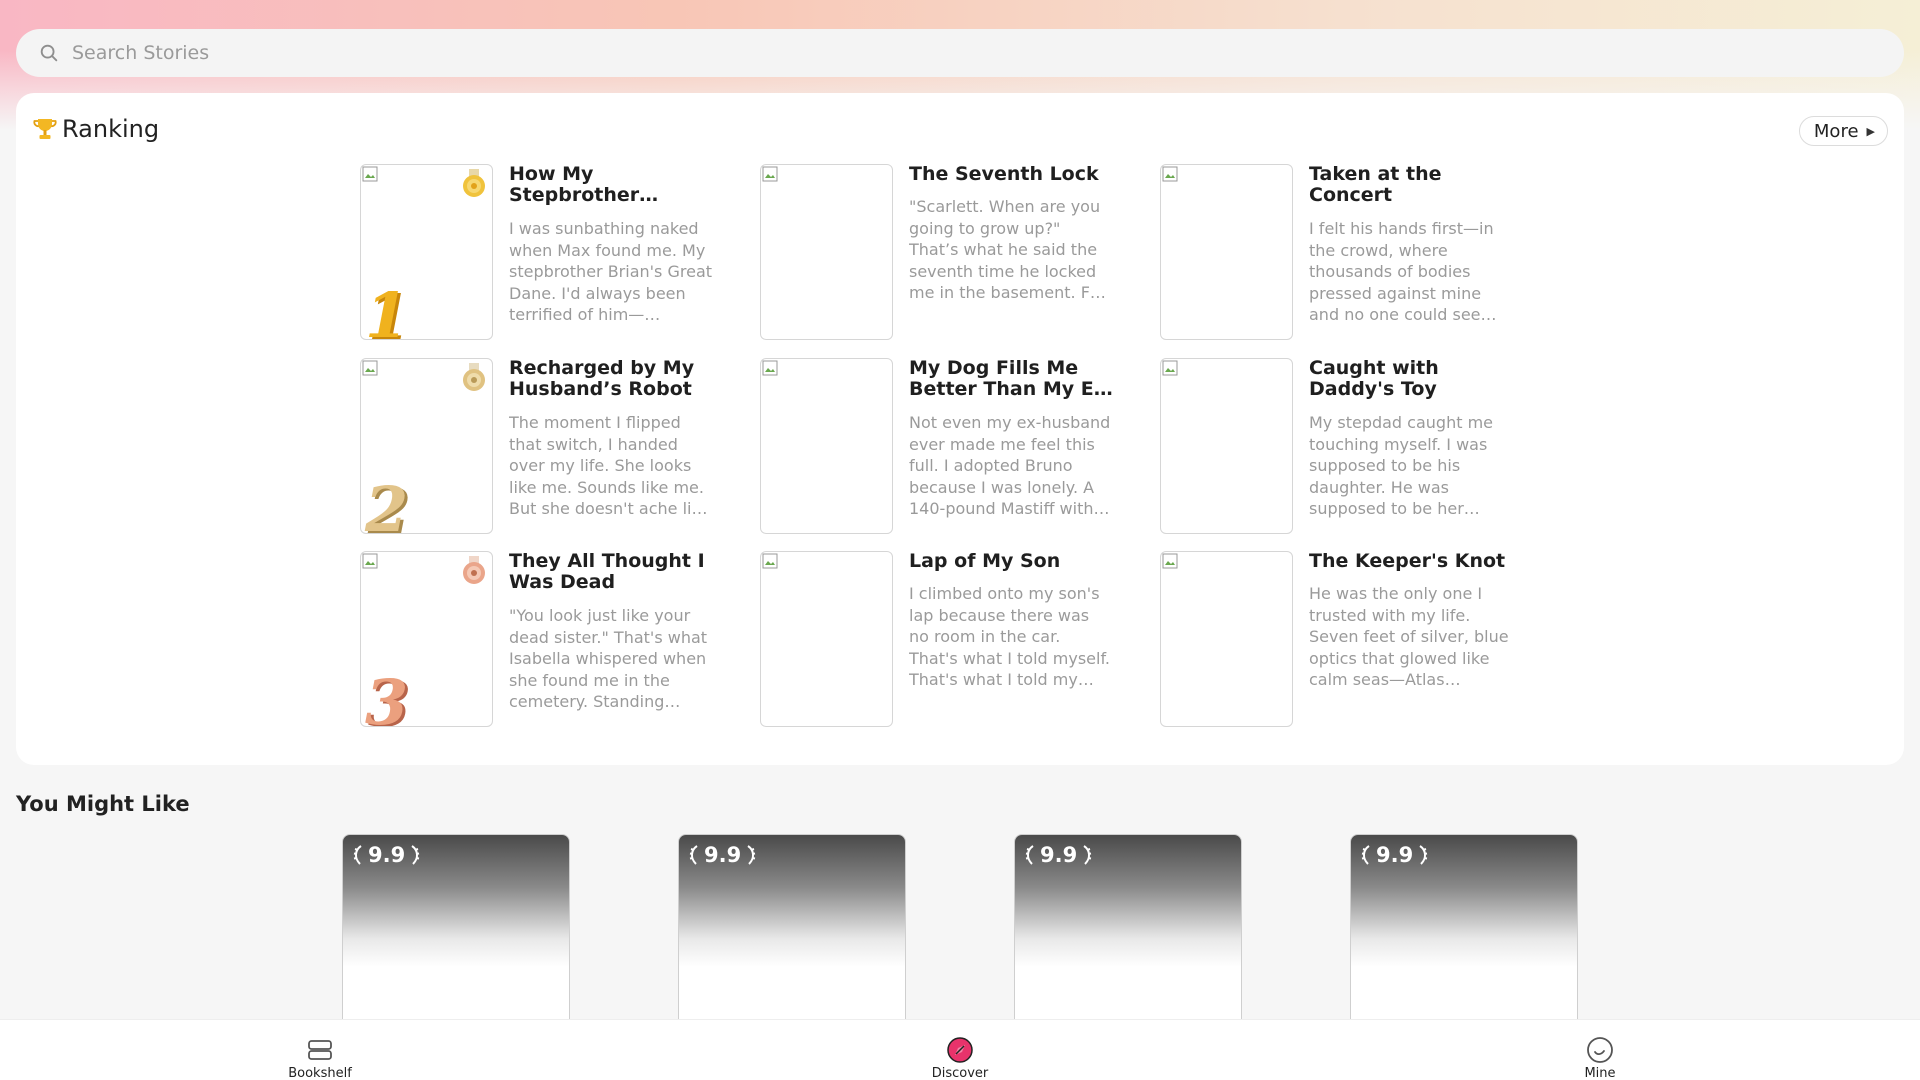 Image resolution: width=1920 pixels, height=1080 pixels. I want to click on ranking-header: Ranking, so click(95, 129).